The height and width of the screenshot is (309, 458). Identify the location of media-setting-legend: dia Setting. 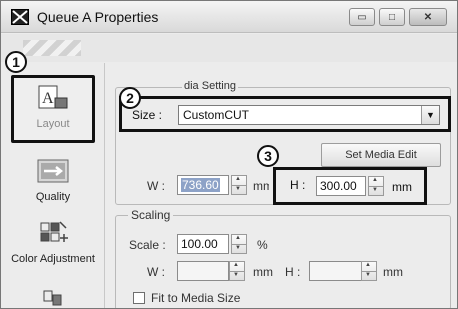
(210, 86).